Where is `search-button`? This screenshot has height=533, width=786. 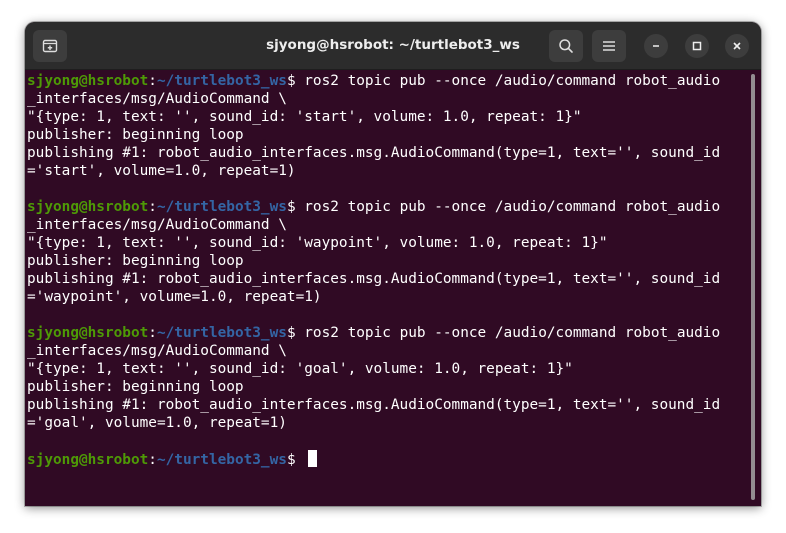 search-button is located at coordinates (566, 46).